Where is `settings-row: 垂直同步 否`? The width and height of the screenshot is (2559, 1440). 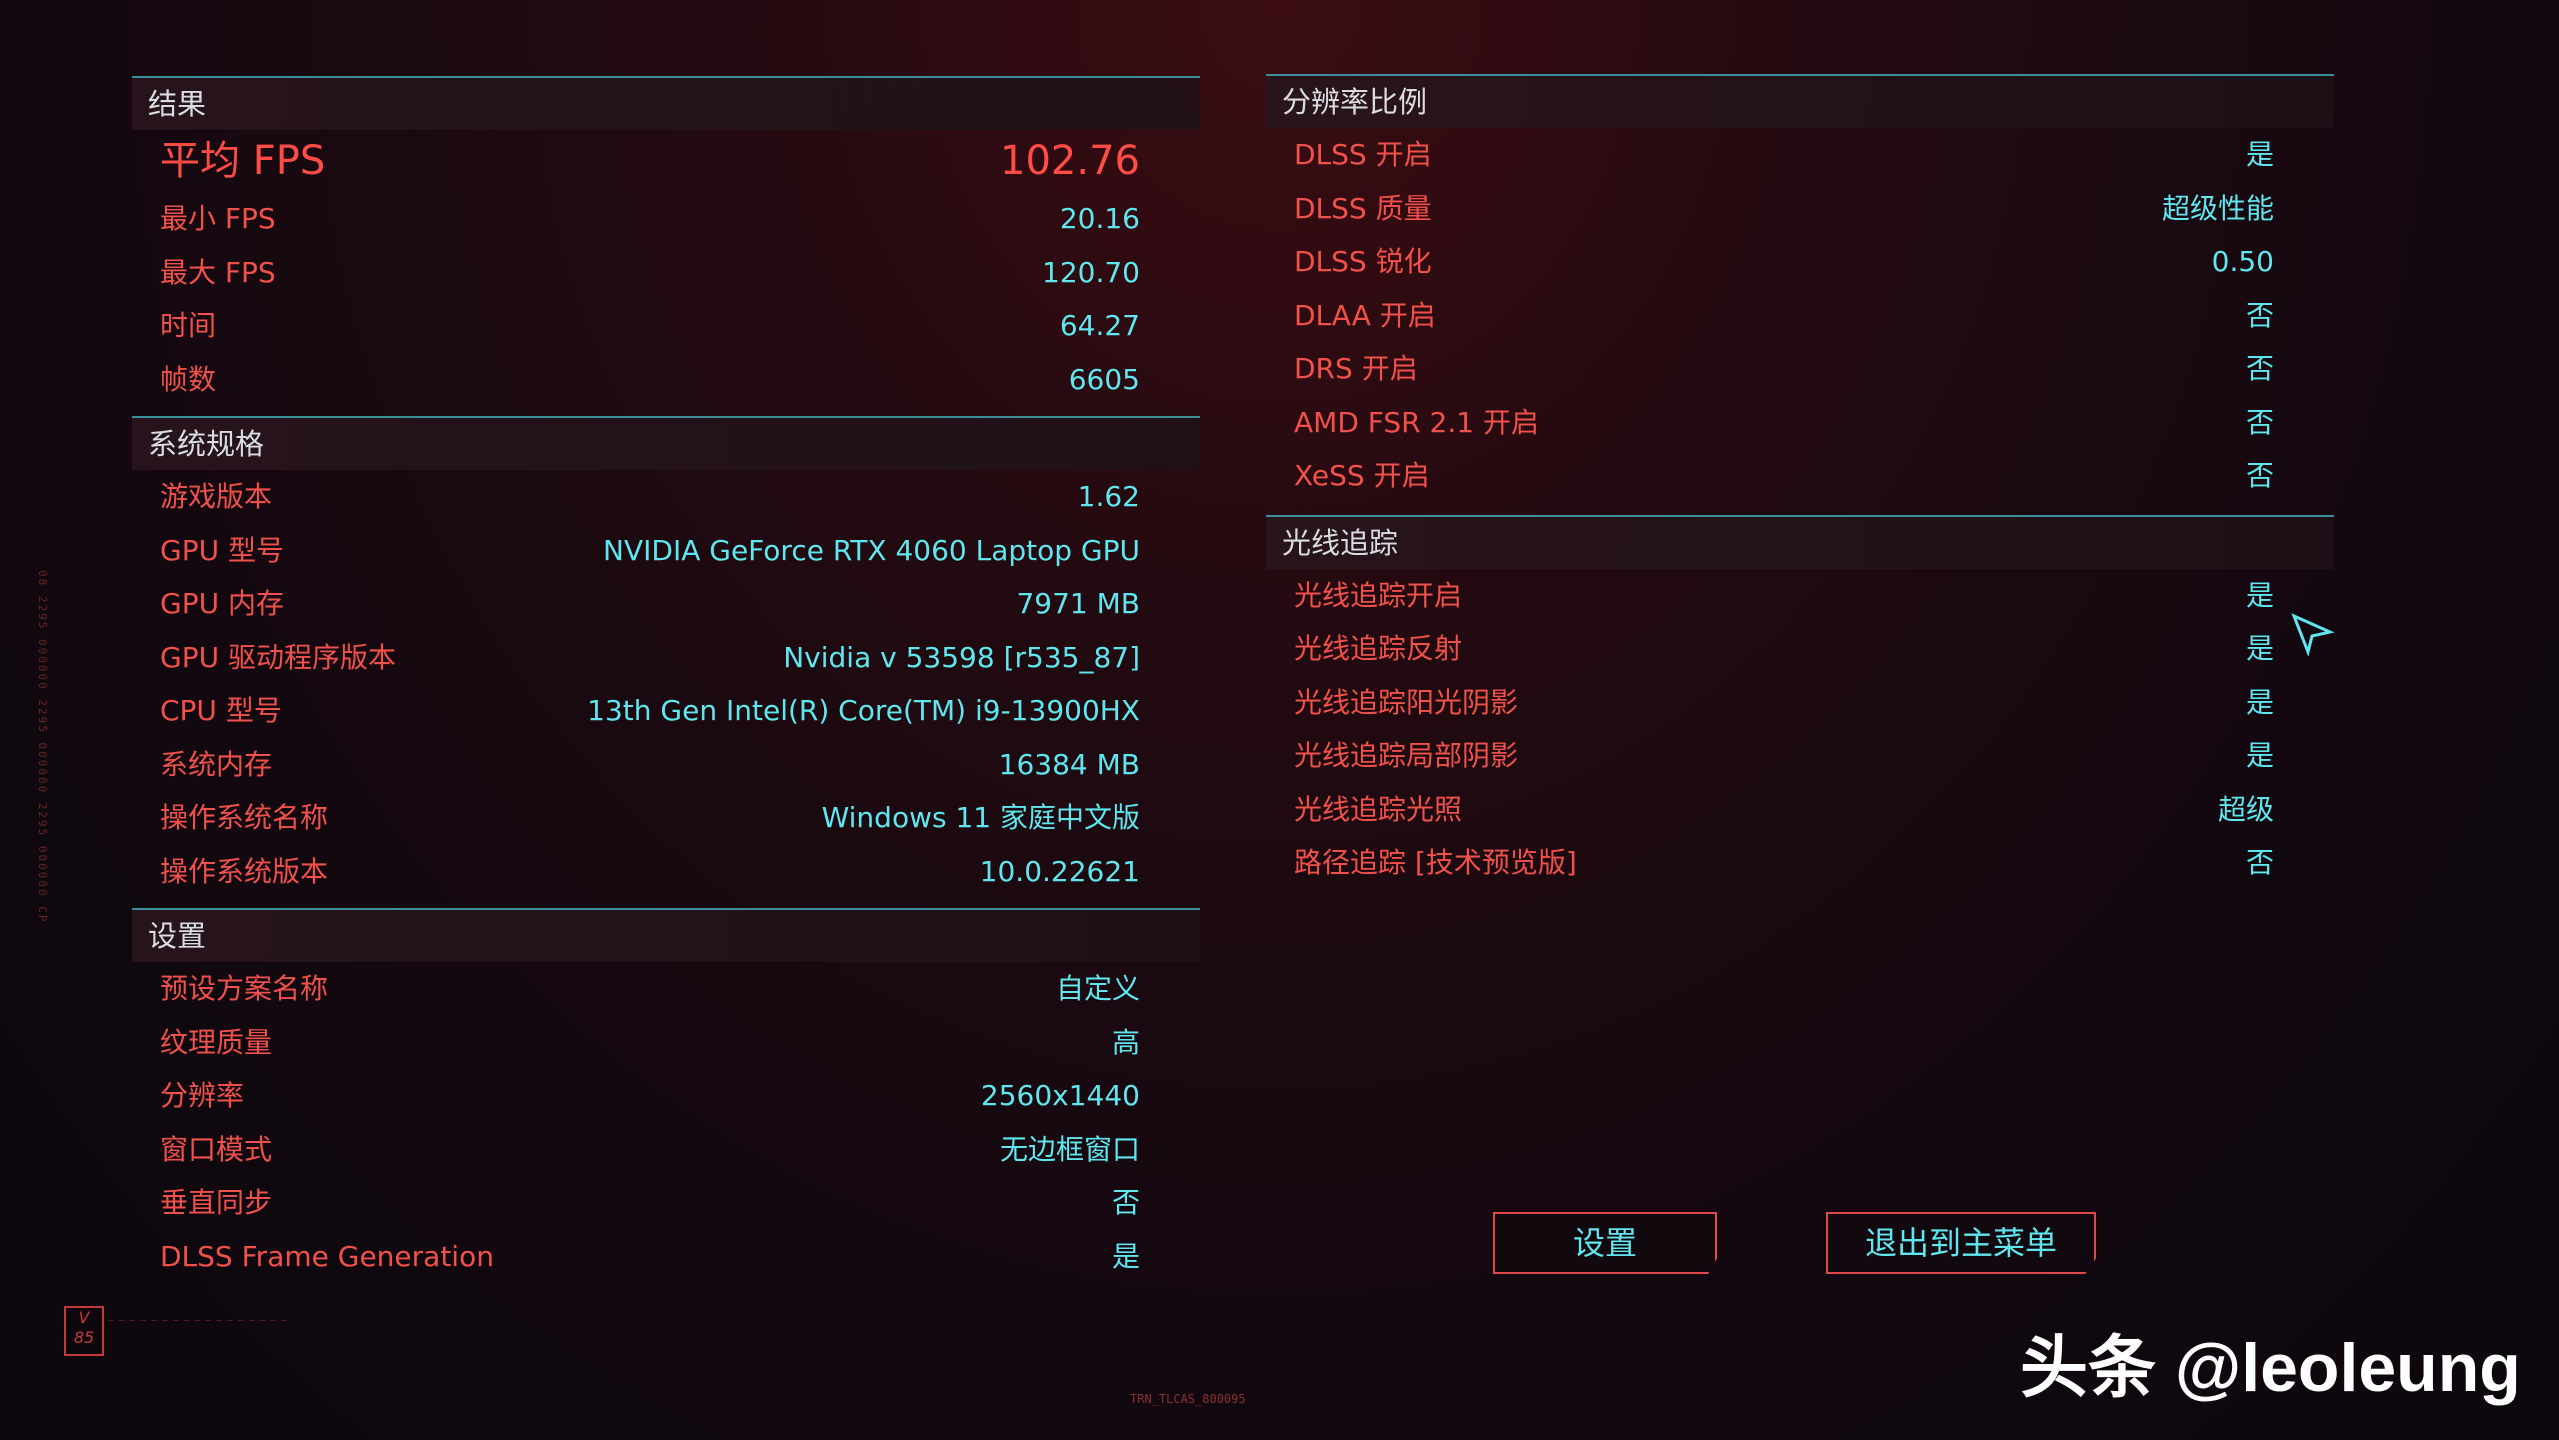 settings-row: 垂直同步 否 is located at coordinates (666, 1203).